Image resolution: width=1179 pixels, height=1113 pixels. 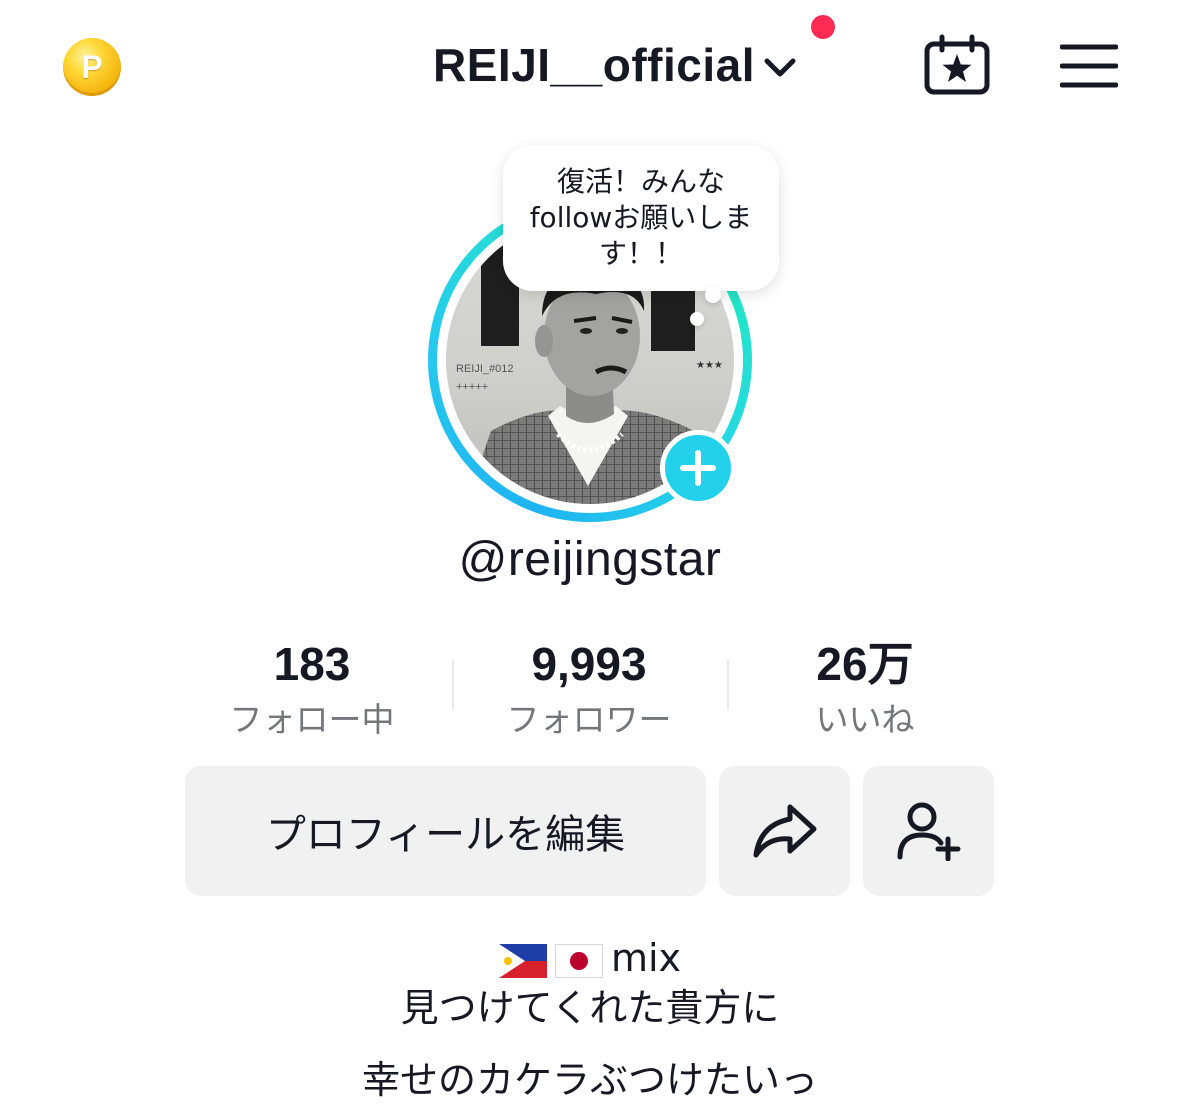 What do you see at coordinates (1089, 66) in the screenshot?
I see `hamburger-menu-icon` at bounding box center [1089, 66].